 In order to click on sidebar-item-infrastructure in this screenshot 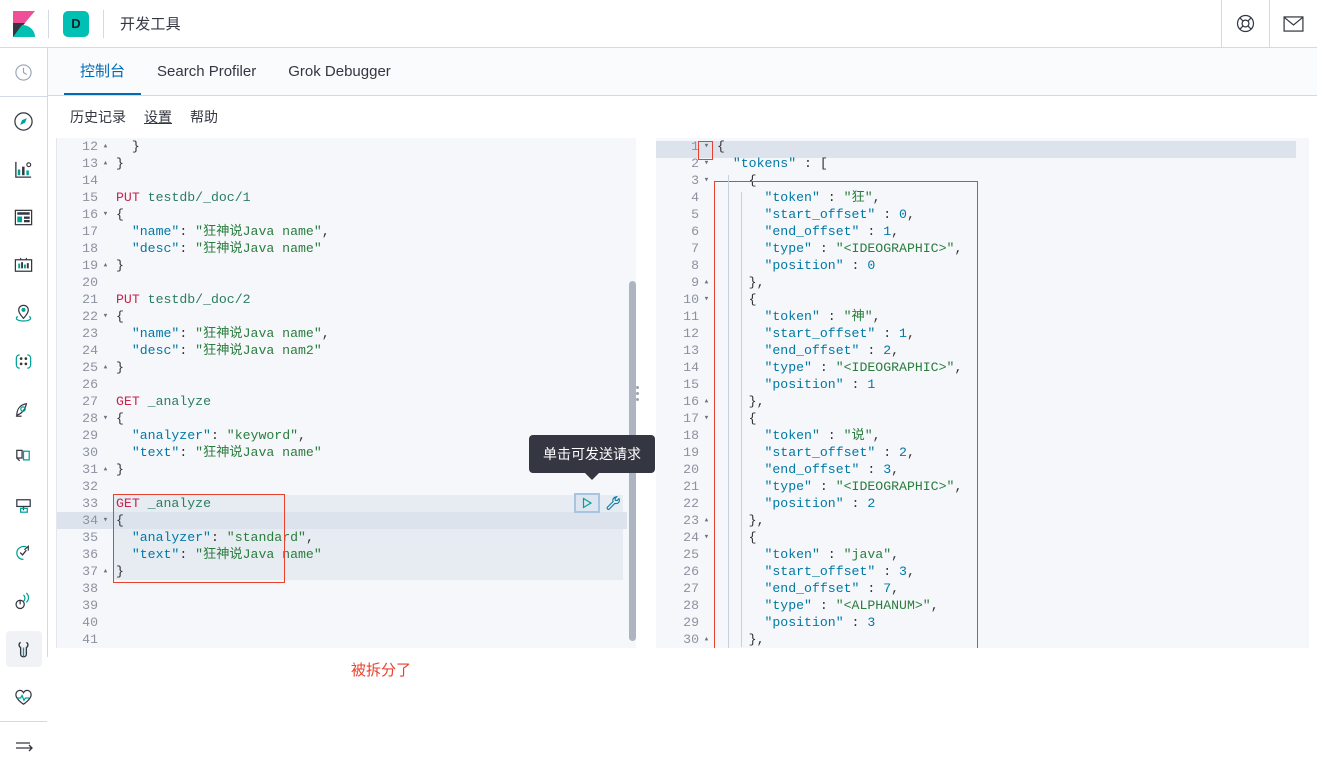, I will do `click(23, 409)`.